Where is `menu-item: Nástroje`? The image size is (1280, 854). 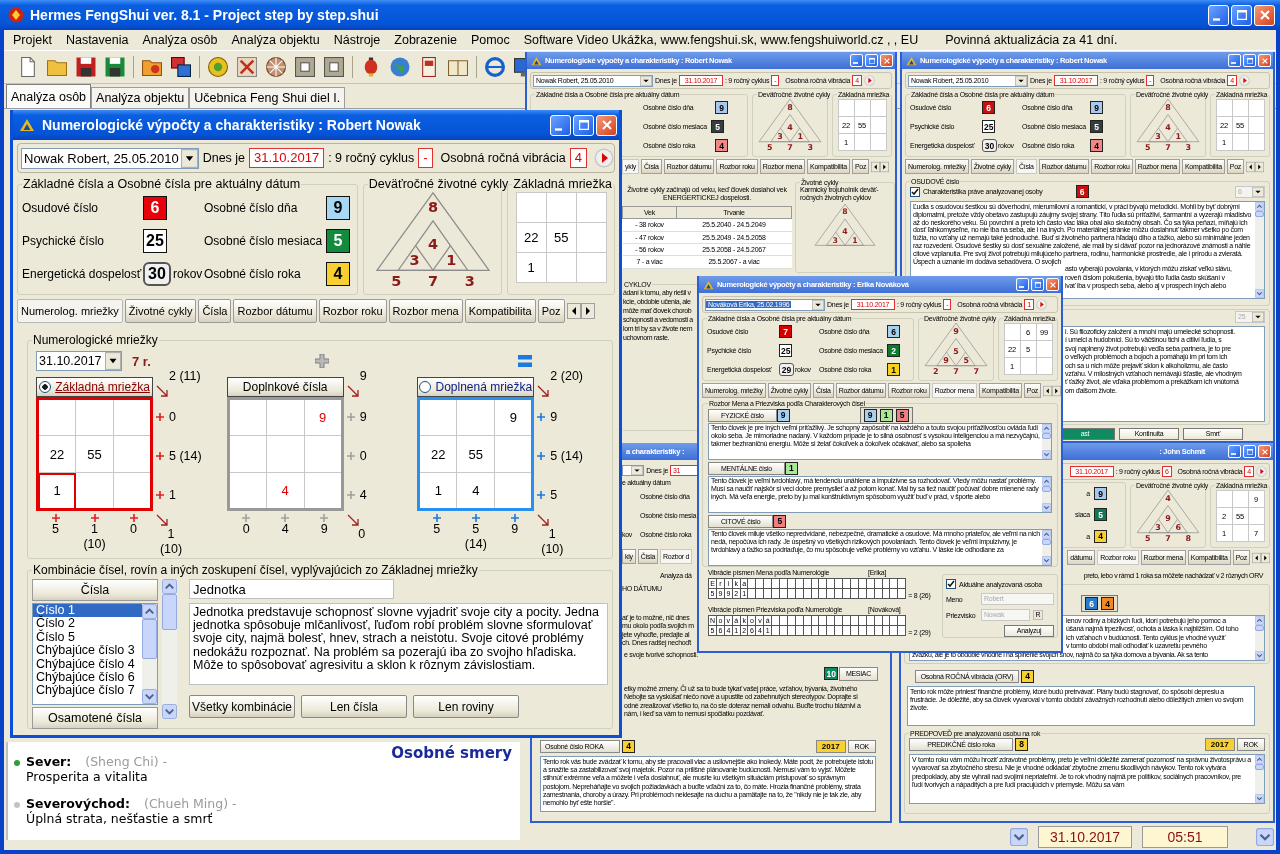 menu-item: Nástroje is located at coordinates (357, 40).